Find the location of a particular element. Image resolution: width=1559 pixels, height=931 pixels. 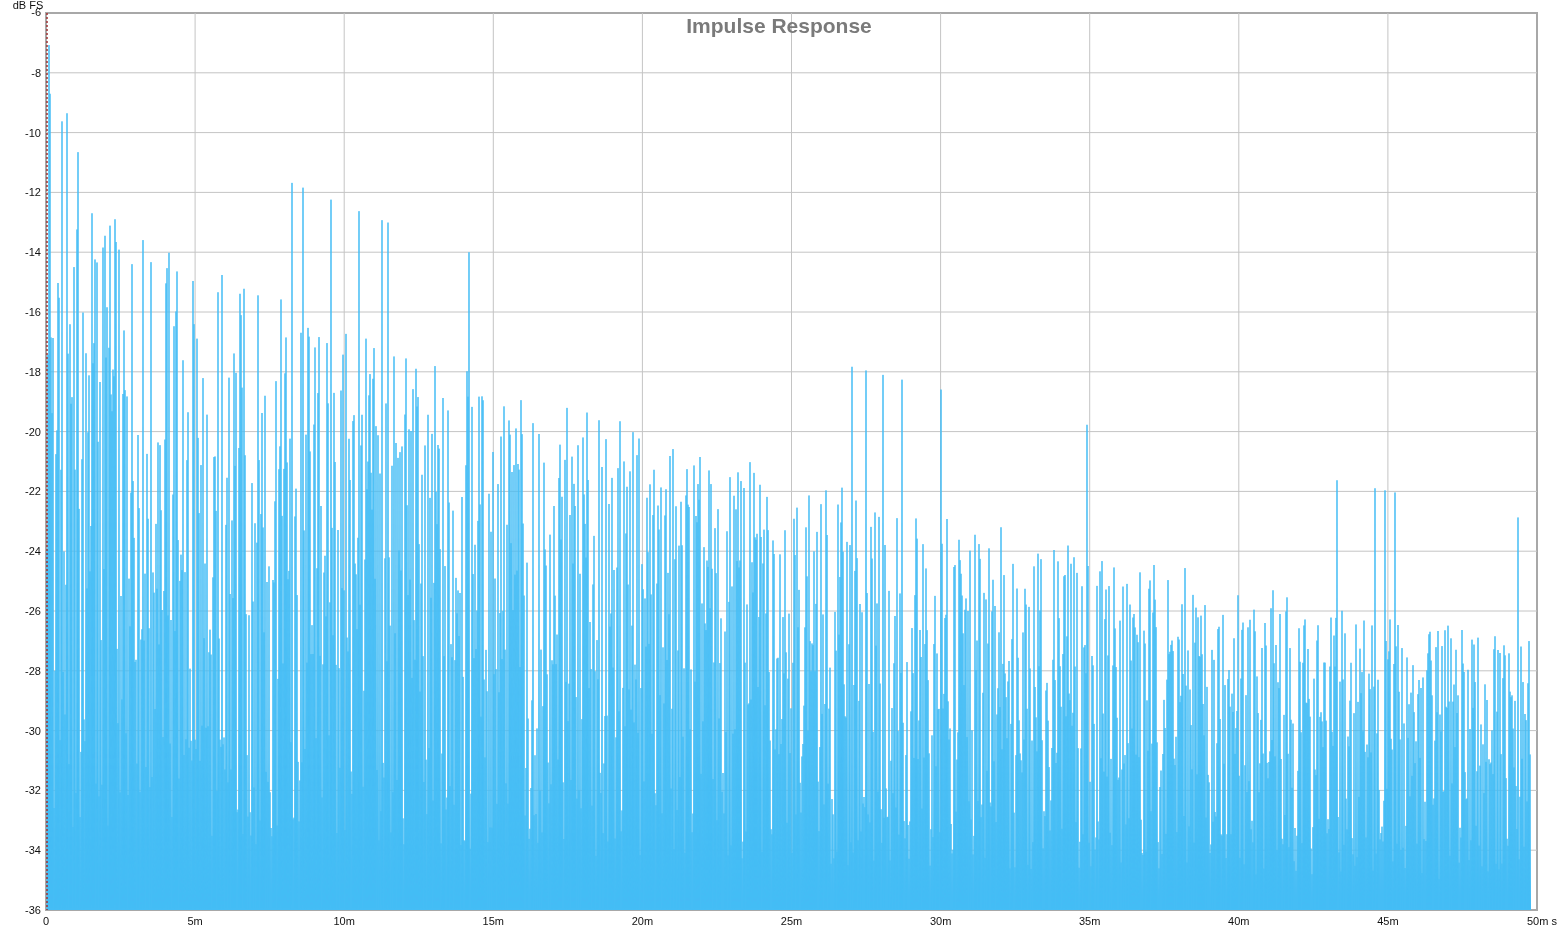

x-tick-label: 10m is located at coordinates (344, 921).